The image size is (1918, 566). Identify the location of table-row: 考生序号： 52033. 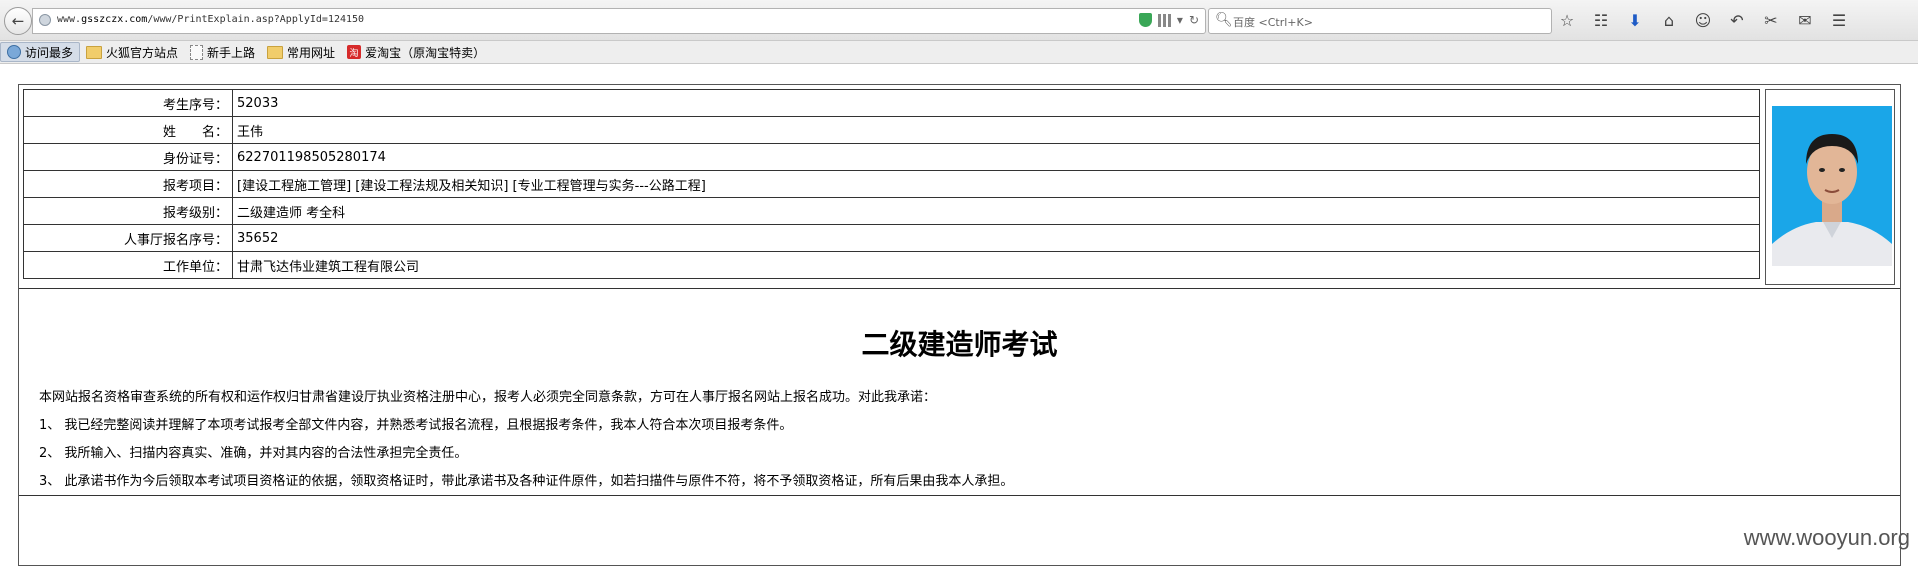
(891, 103).